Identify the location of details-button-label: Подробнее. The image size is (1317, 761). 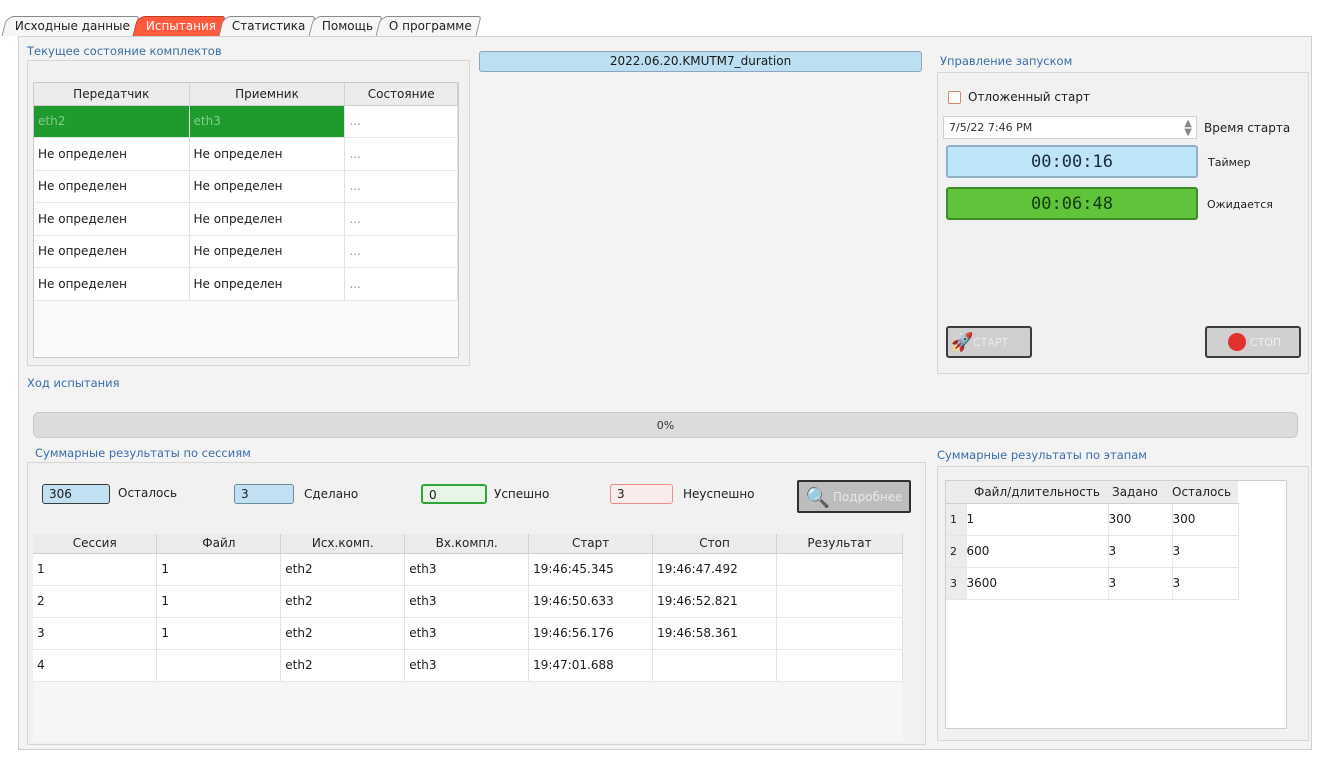
(867, 496).